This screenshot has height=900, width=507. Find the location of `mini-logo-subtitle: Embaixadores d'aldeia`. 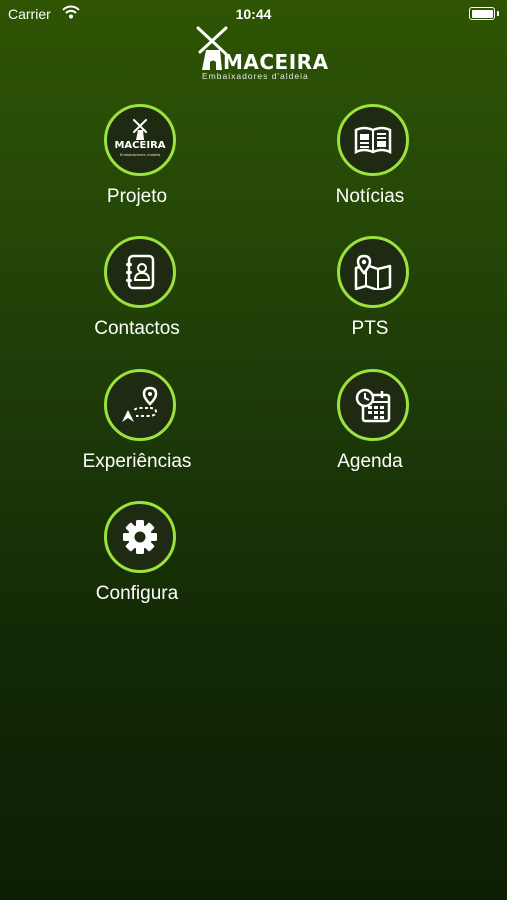

mini-logo-subtitle: Embaixadores d'aldeia is located at coordinates (140, 154).